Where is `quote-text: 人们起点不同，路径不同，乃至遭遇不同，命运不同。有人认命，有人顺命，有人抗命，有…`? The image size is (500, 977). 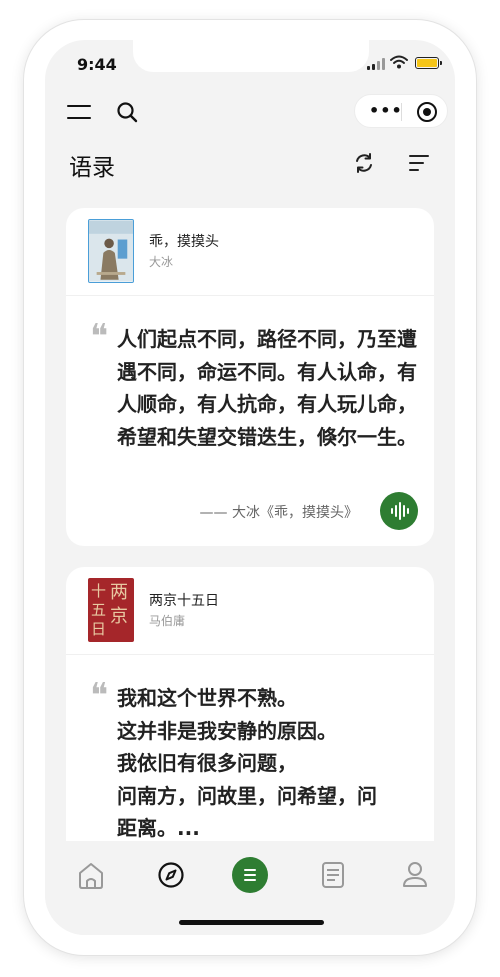
quote-text: 人们起点不同，路径不同，乃至遭遇不同，命运不同。有人认命，有人顺命，有人抗命，有… is located at coordinates (267, 388).